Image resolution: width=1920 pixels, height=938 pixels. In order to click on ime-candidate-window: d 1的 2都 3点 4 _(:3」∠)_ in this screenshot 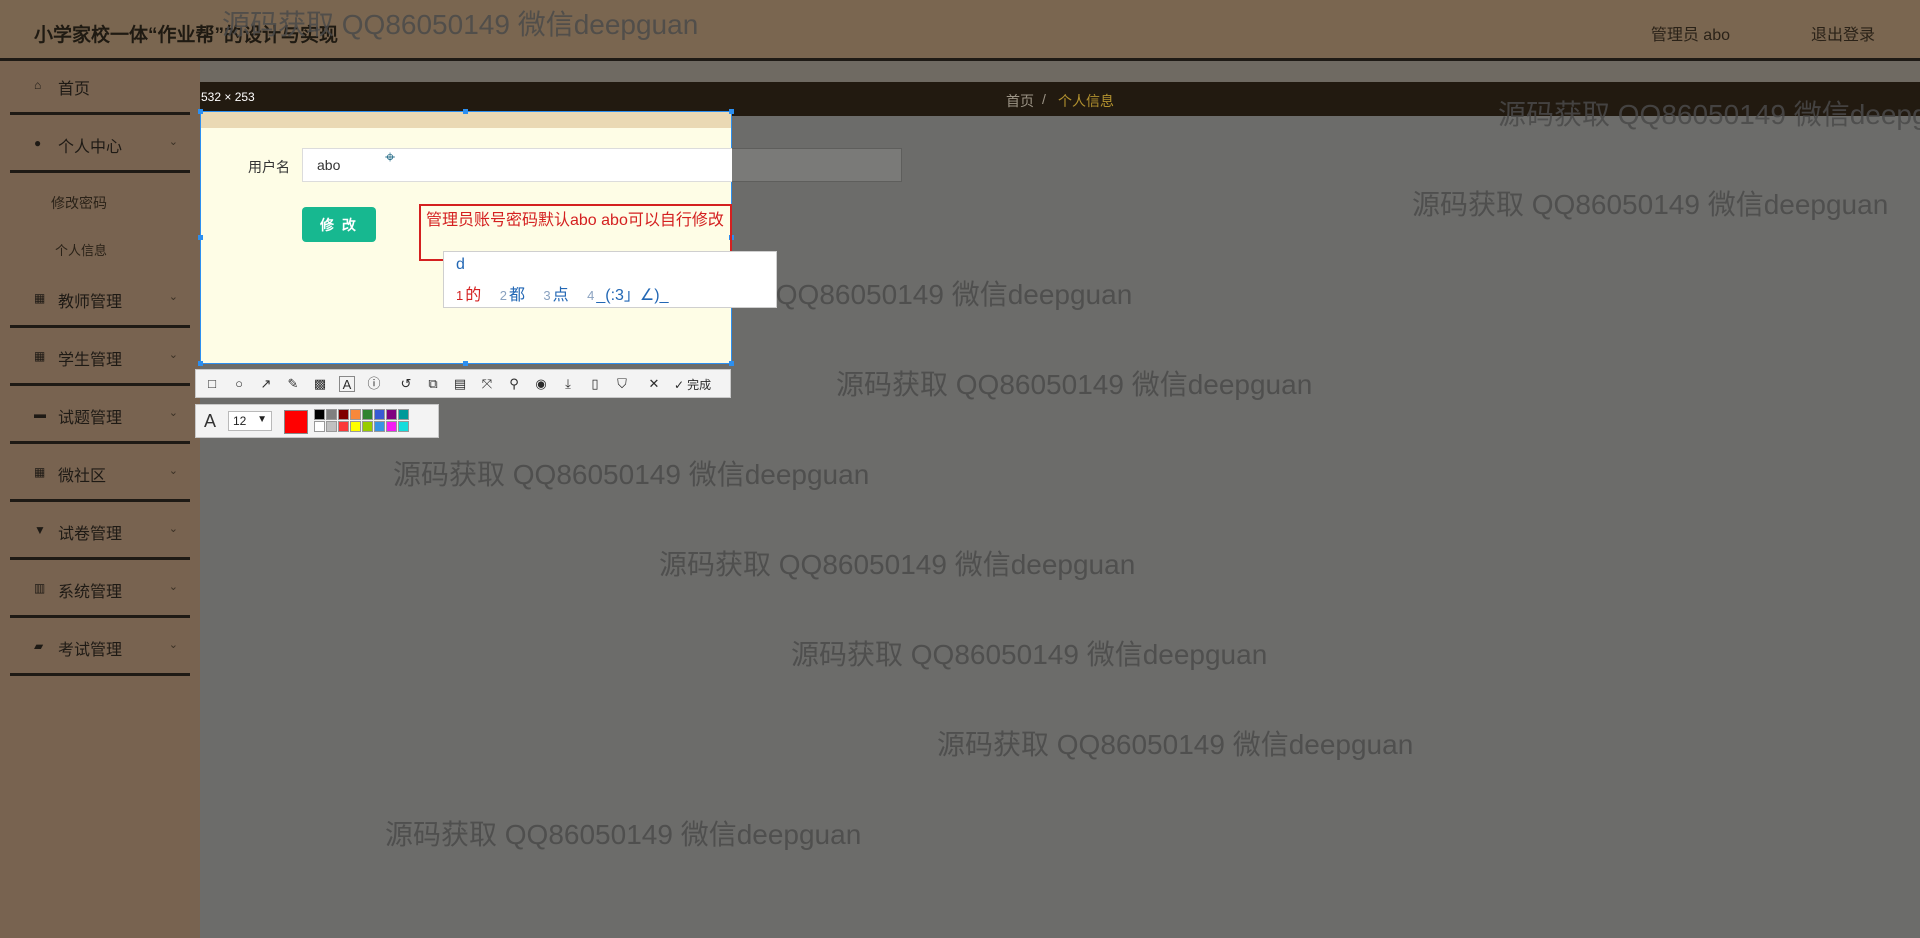, I will do `click(610, 279)`.